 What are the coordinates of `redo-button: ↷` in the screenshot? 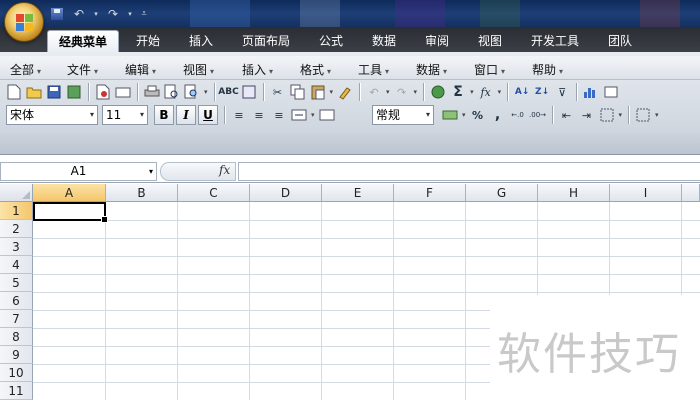 It's located at (113, 13).